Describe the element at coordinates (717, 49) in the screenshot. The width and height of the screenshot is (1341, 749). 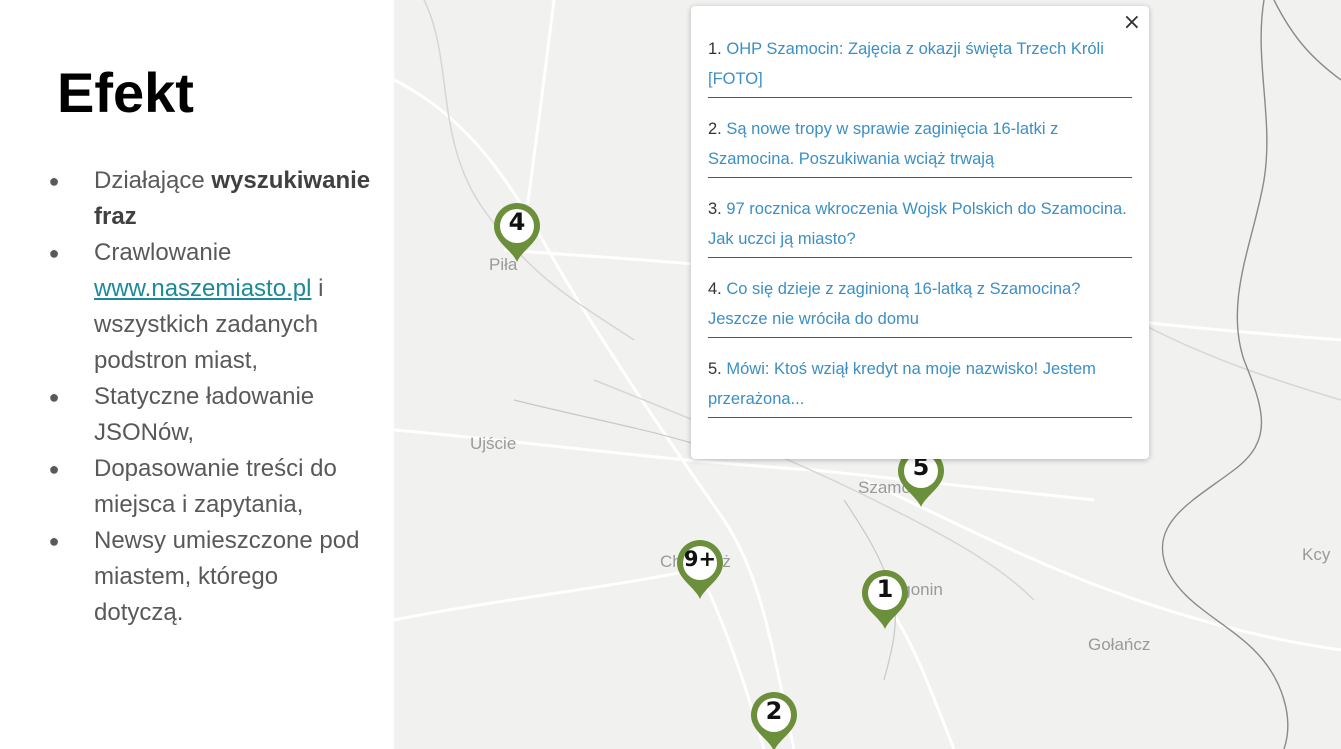
I see `news-number: 1.` at that location.